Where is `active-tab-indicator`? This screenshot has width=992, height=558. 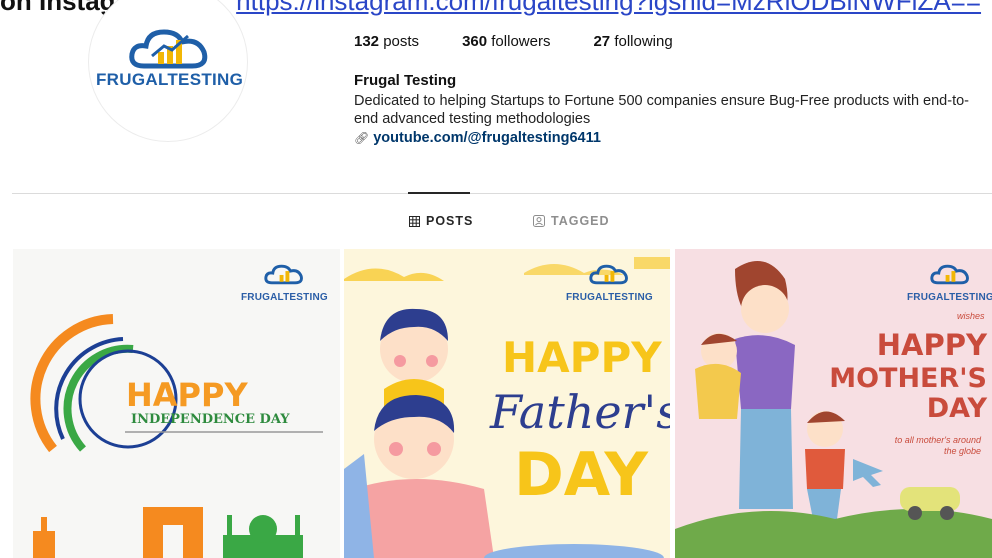 active-tab-indicator is located at coordinates (439, 193).